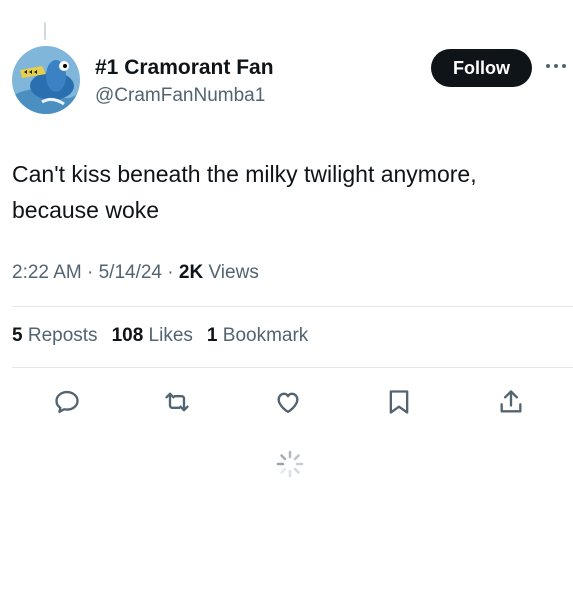  What do you see at coordinates (511, 402) in the screenshot?
I see `share-icon` at bounding box center [511, 402].